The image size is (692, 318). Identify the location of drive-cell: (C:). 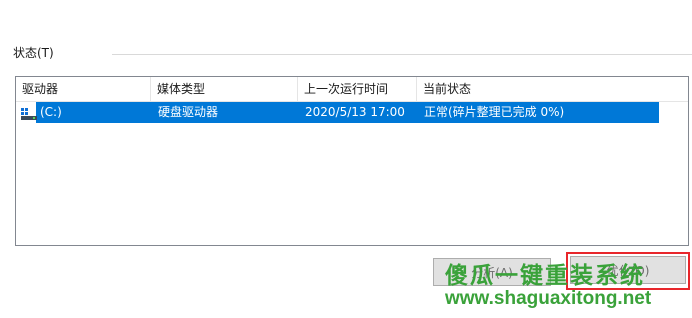
(51, 112).